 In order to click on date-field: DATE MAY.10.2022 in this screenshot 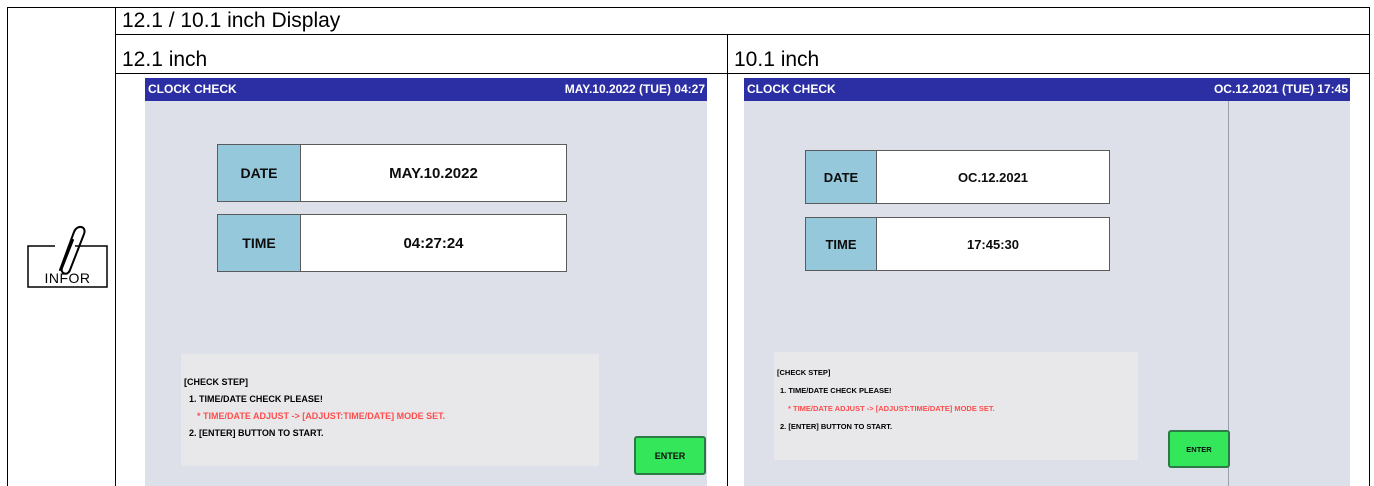, I will do `click(392, 173)`.